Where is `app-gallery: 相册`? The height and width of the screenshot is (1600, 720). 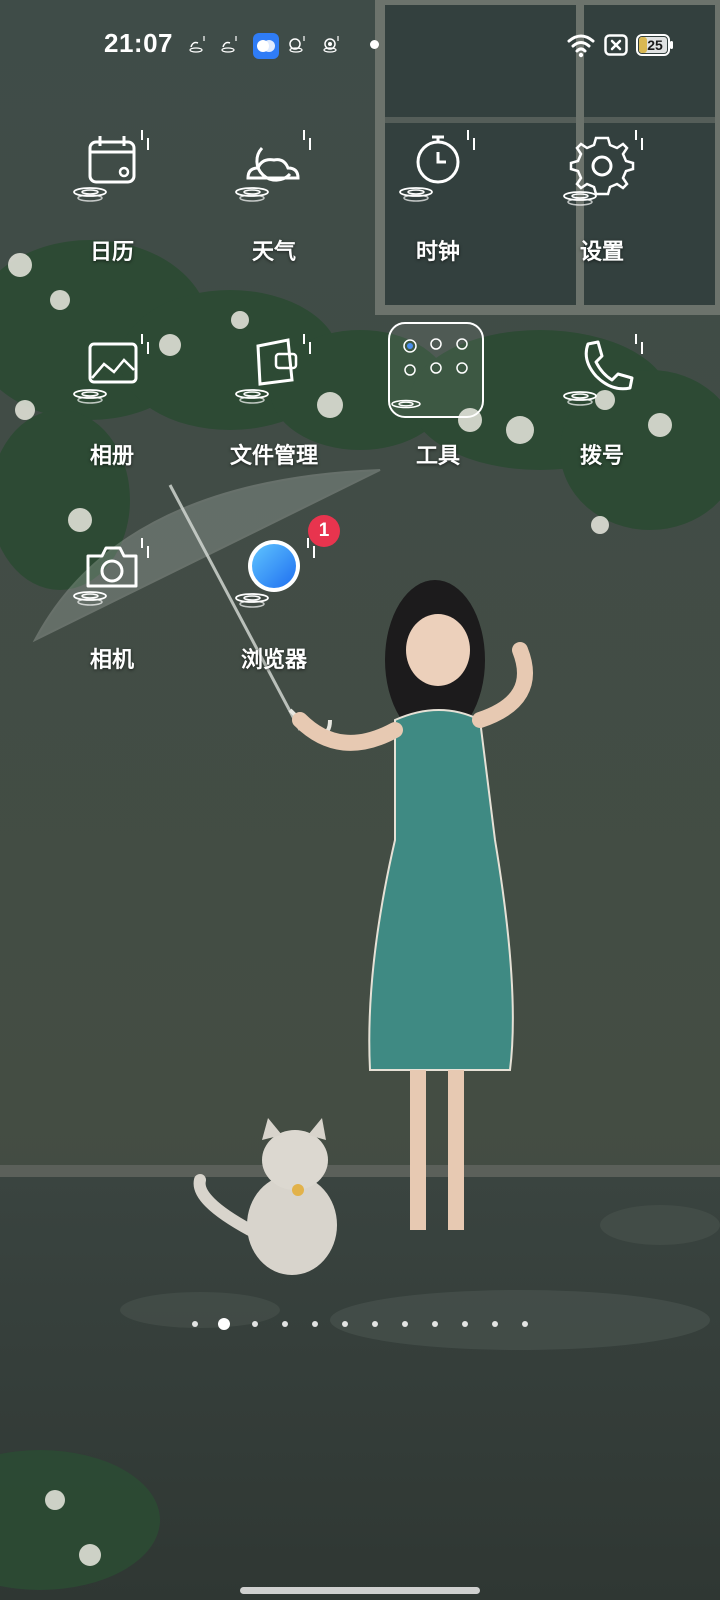 app-gallery: 相册 is located at coordinates (112, 419).